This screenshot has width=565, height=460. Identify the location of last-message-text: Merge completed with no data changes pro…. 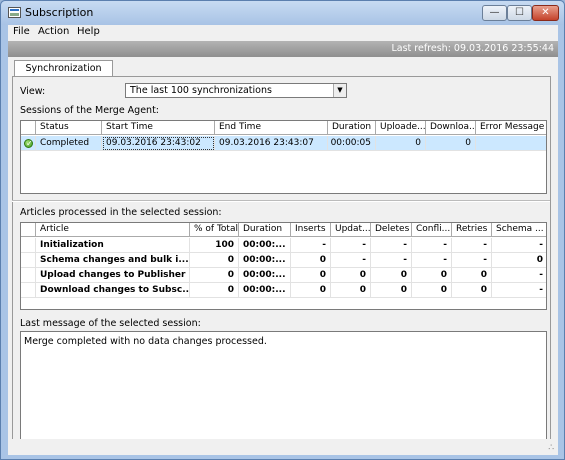
(145, 341).